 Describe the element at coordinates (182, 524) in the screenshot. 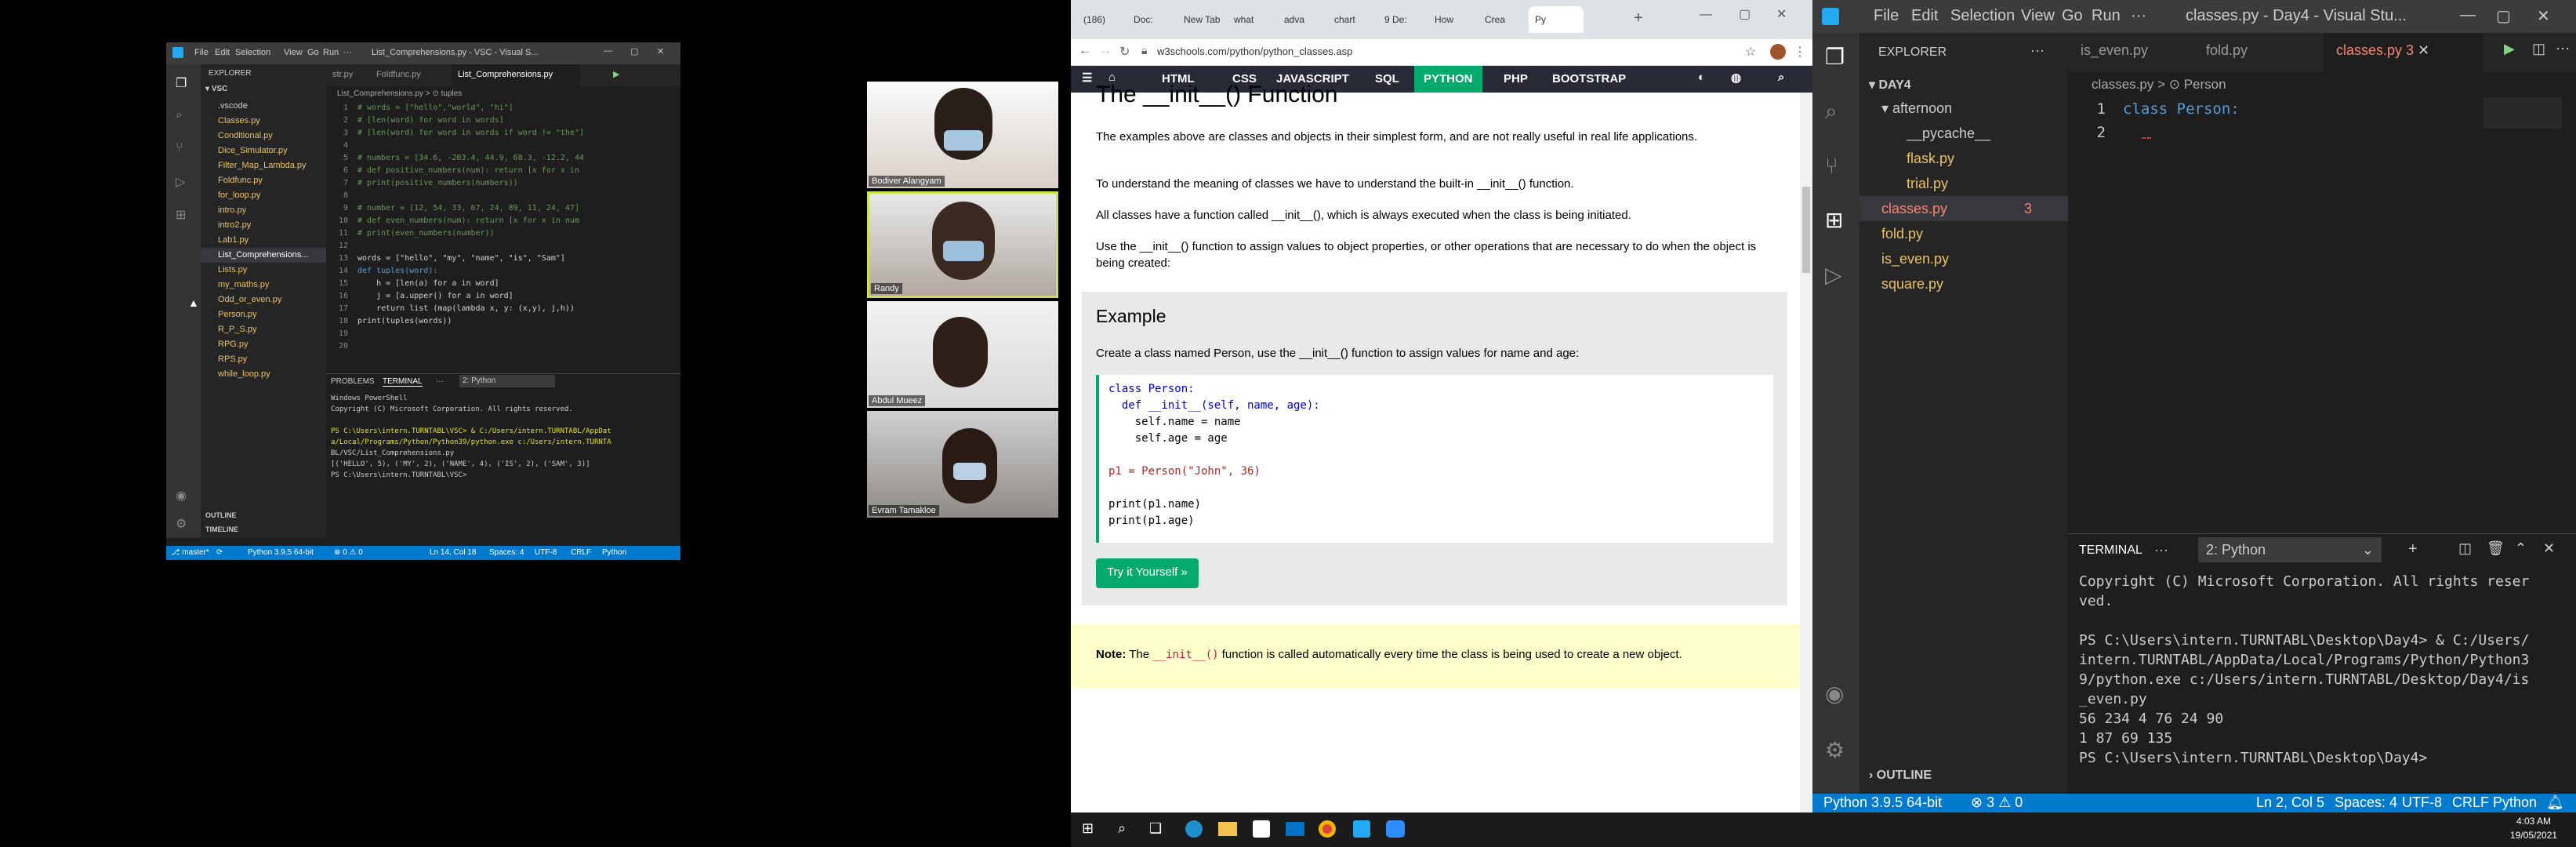

I see `settings-gear-icon: ⚙` at that location.